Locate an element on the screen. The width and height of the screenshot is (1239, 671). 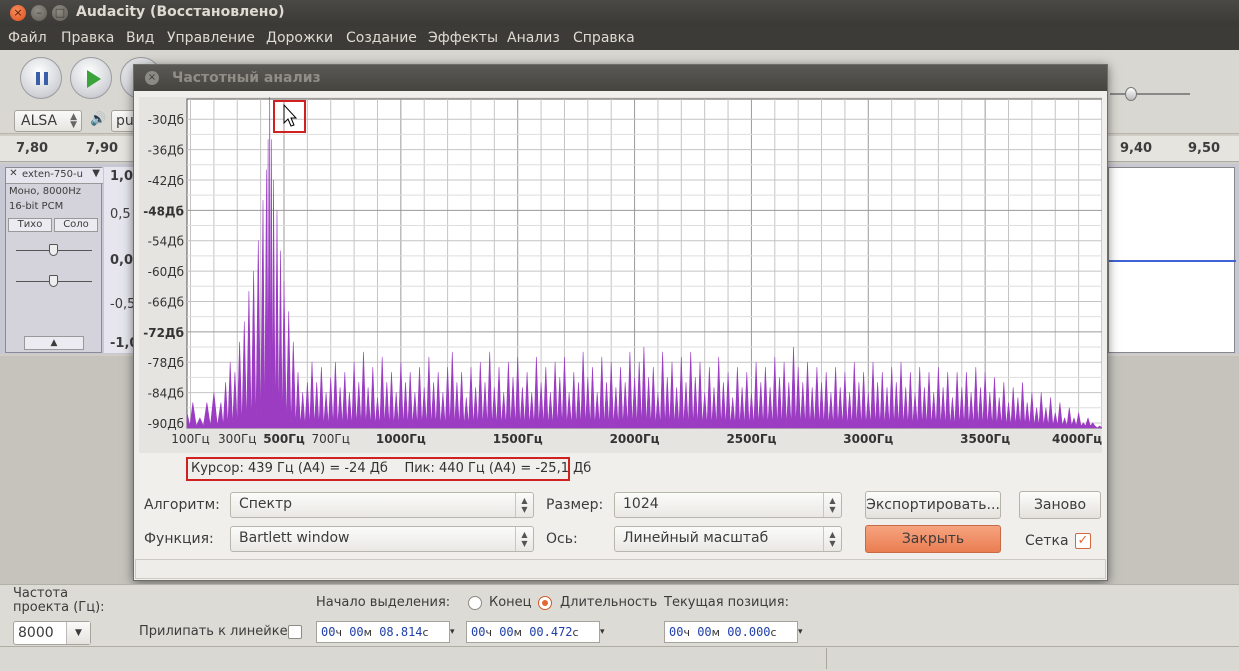
menu-analyze: Анализ is located at coordinates (533, 38).